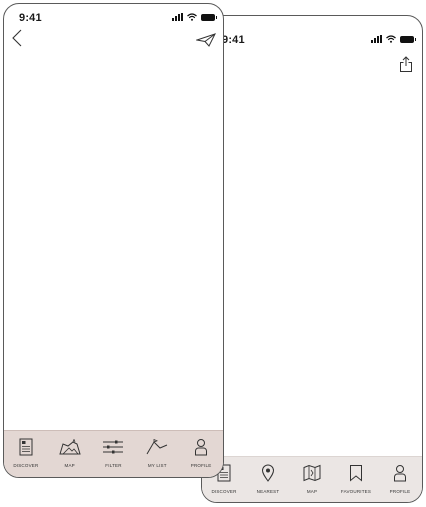  I want to click on tab-nearest: NEAREST, so click(268, 478).